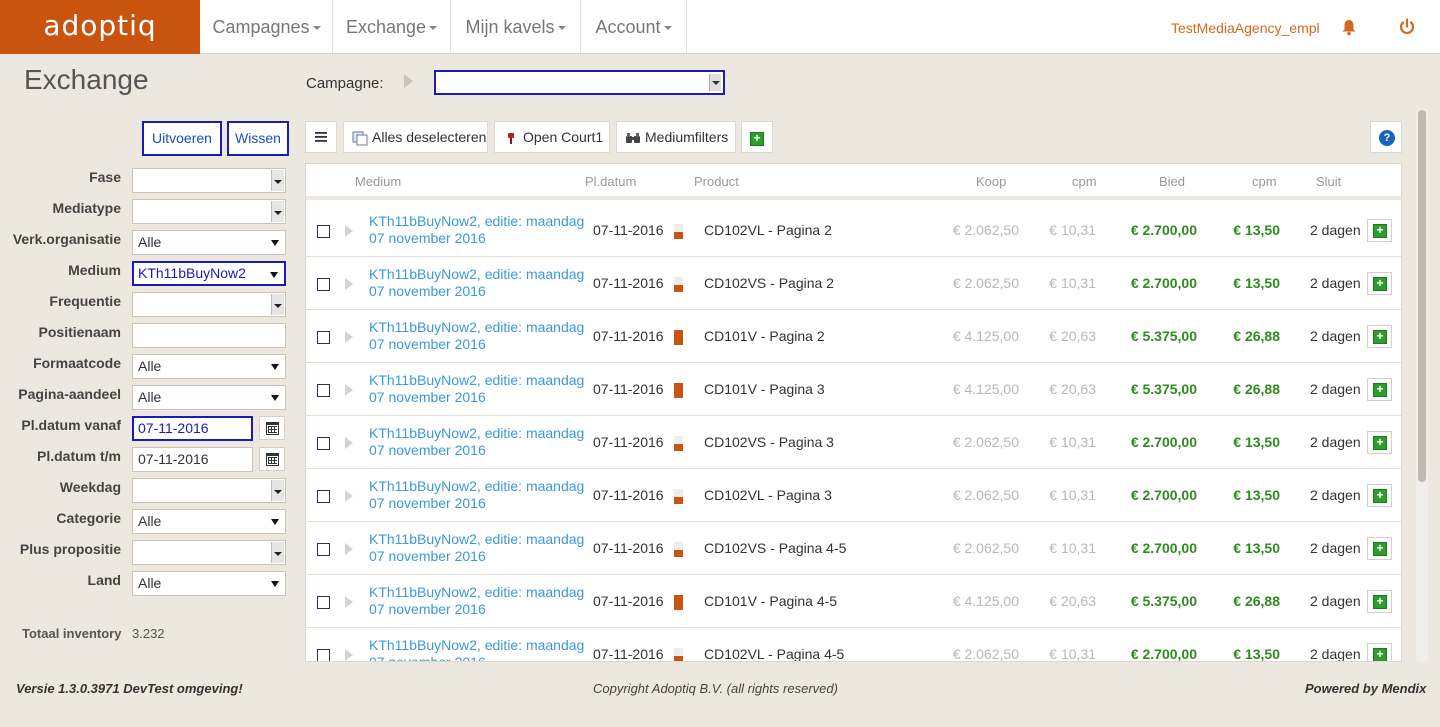  Describe the element at coordinates (209, 583) in the screenshot. I see `filter-field-land: Alle` at that location.